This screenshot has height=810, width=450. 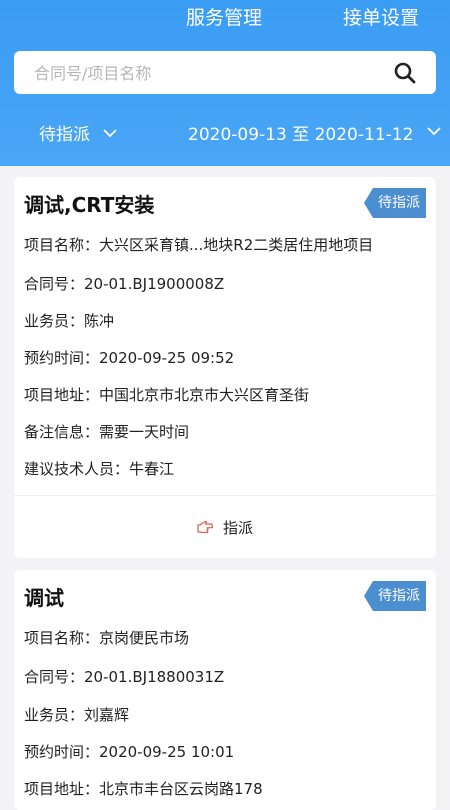 I want to click on search-icon, so click(x=405, y=73).